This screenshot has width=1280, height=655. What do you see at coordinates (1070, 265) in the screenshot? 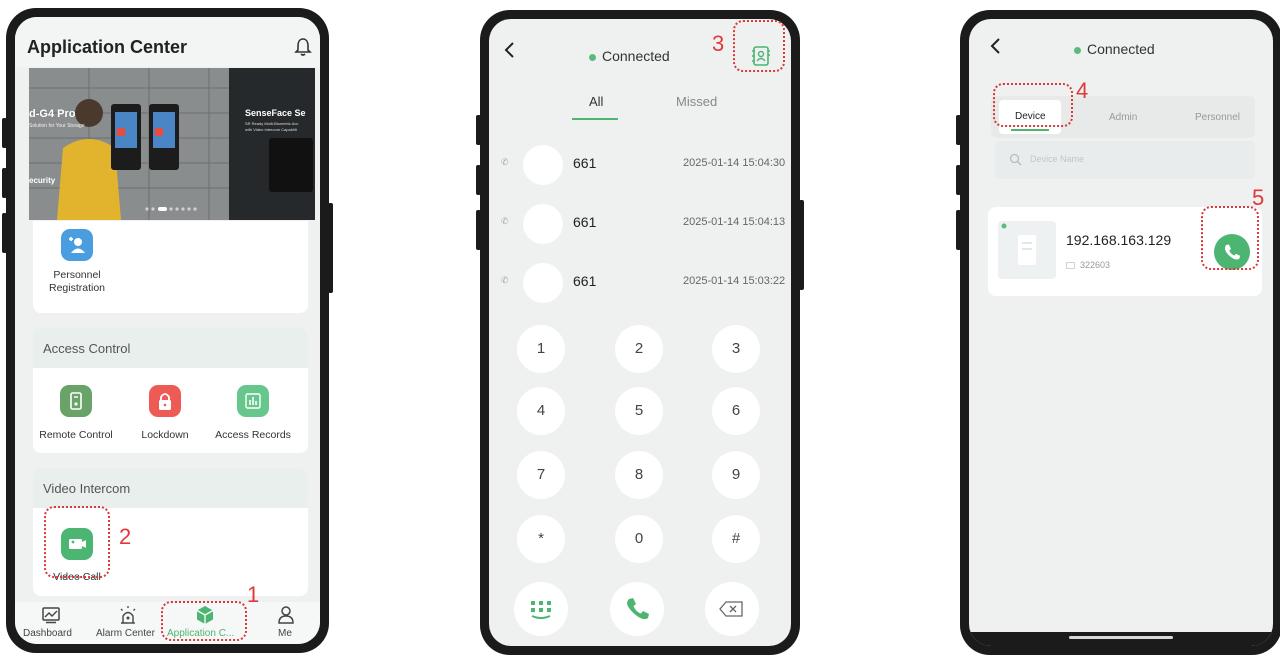
I see `device-id-icon` at bounding box center [1070, 265].